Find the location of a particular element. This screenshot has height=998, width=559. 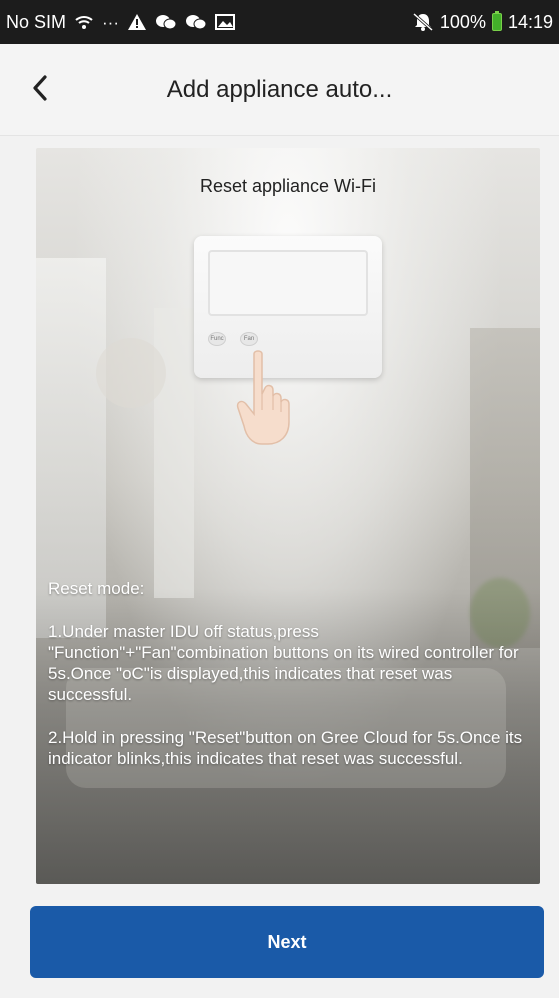

image-icon is located at coordinates (225, 22).